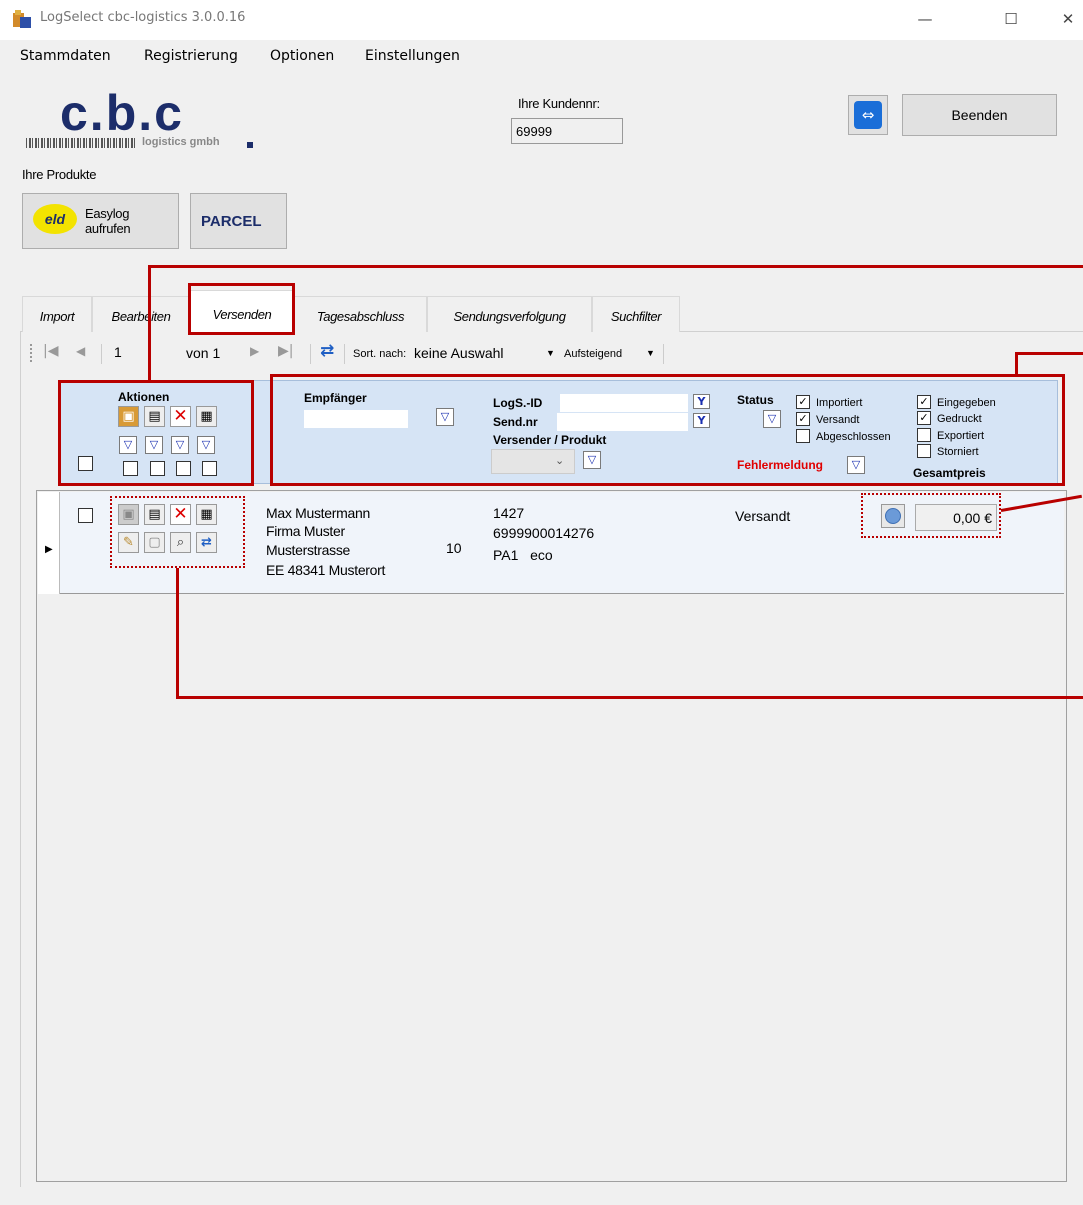 This screenshot has width=1083, height=1205. Describe the element at coordinates (523, 555) in the screenshot. I see `product-value: PA1 eco` at that location.